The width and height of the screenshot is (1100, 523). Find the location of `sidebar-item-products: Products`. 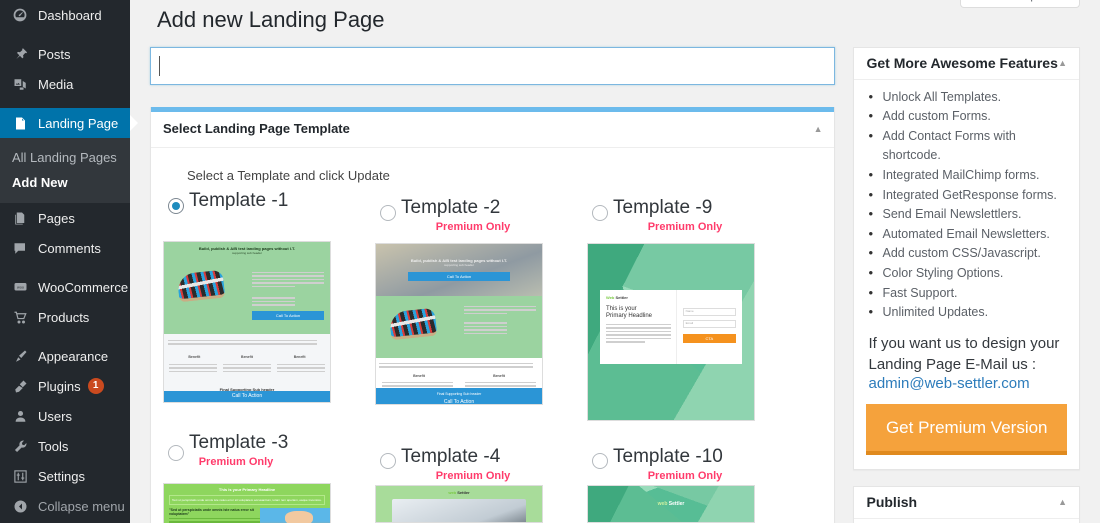

sidebar-item-products: Products is located at coordinates (65, 317).